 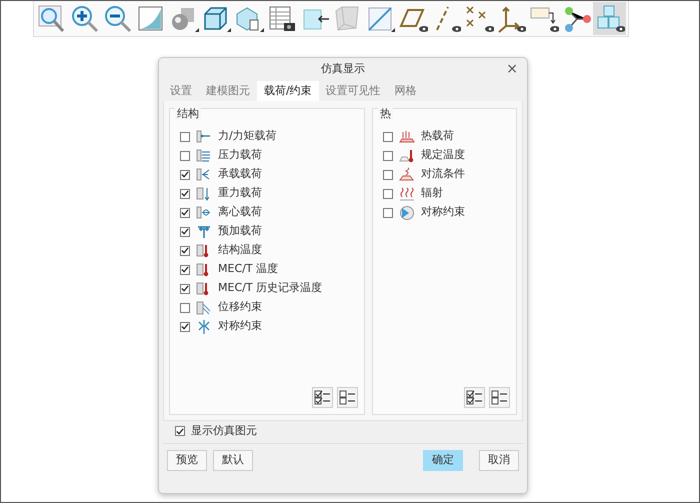 I want to click on radiation-icon, so click(x=406, y=194).